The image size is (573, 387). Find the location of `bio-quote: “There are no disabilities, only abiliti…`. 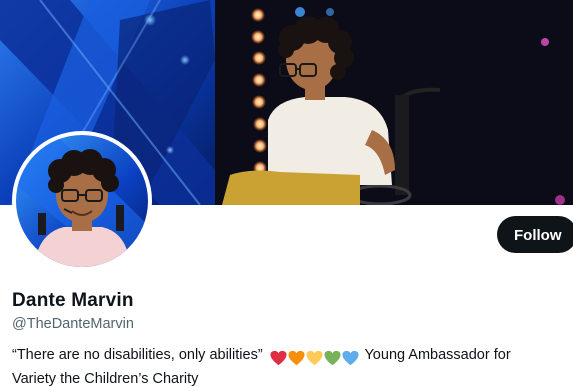

bio-quote: “There are no disabilities, only abiliti… is located at coordinates (137, 355).